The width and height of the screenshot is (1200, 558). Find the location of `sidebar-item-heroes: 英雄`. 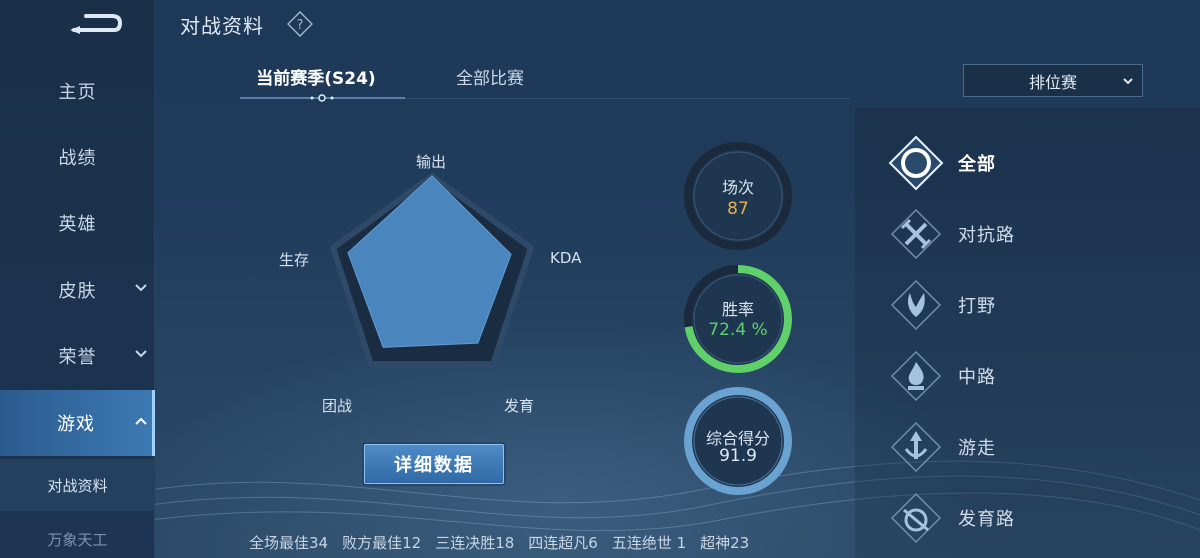

sidebar-item-heroes: 英雄 is located at coordinates (77, 223).